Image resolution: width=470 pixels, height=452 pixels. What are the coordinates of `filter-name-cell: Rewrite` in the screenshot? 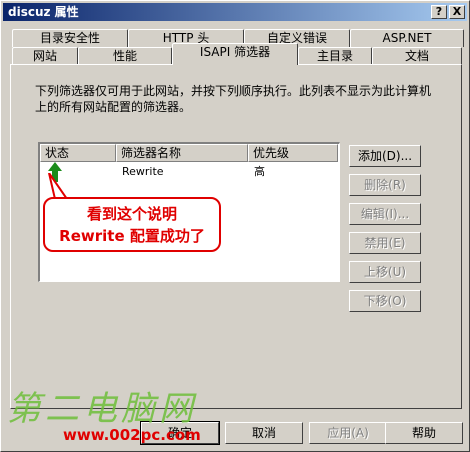 It's located at (143, 171).